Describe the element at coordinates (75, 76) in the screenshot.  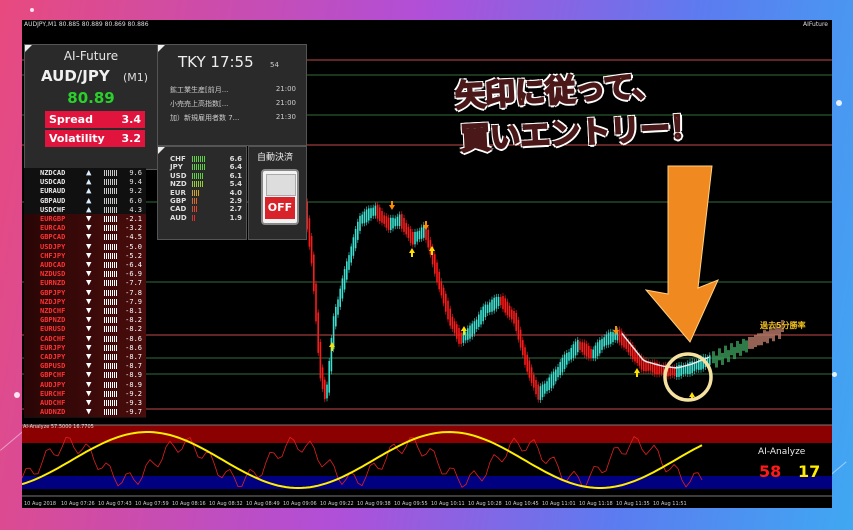
I see `pair-name: AUD/JPY` at that location.